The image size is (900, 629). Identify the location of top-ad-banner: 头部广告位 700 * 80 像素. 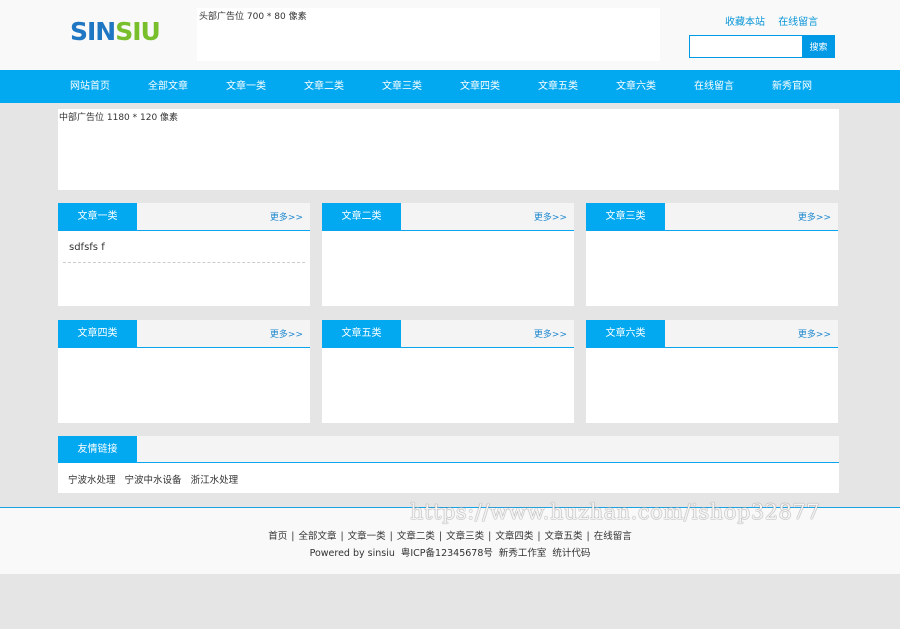
(428, 34).